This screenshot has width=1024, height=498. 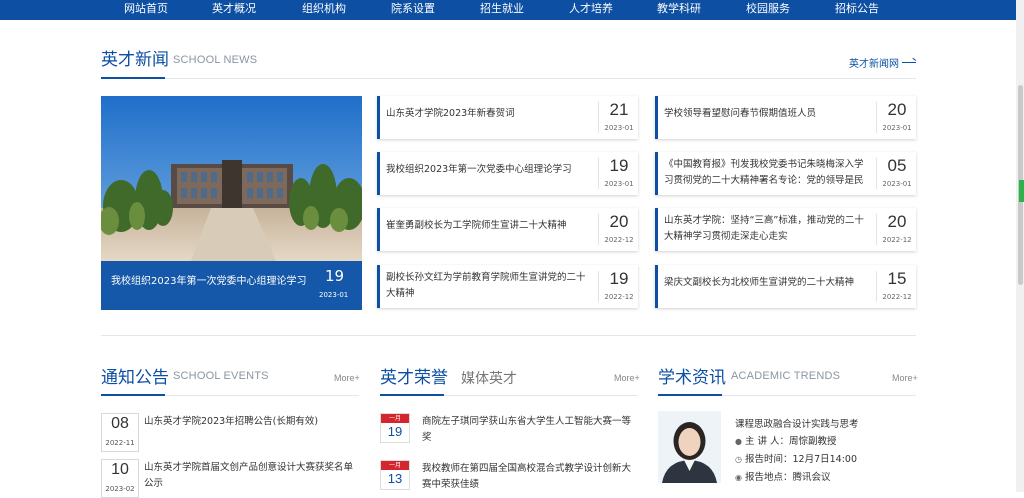 What do you see at coordinates (768, 229) in the screenshot?
I see `news-item-title: 山东英才学院：坚持“三高”标准，推动党的二十大精神学习贯彻走深走心走实` at bounding box center [768, 229].